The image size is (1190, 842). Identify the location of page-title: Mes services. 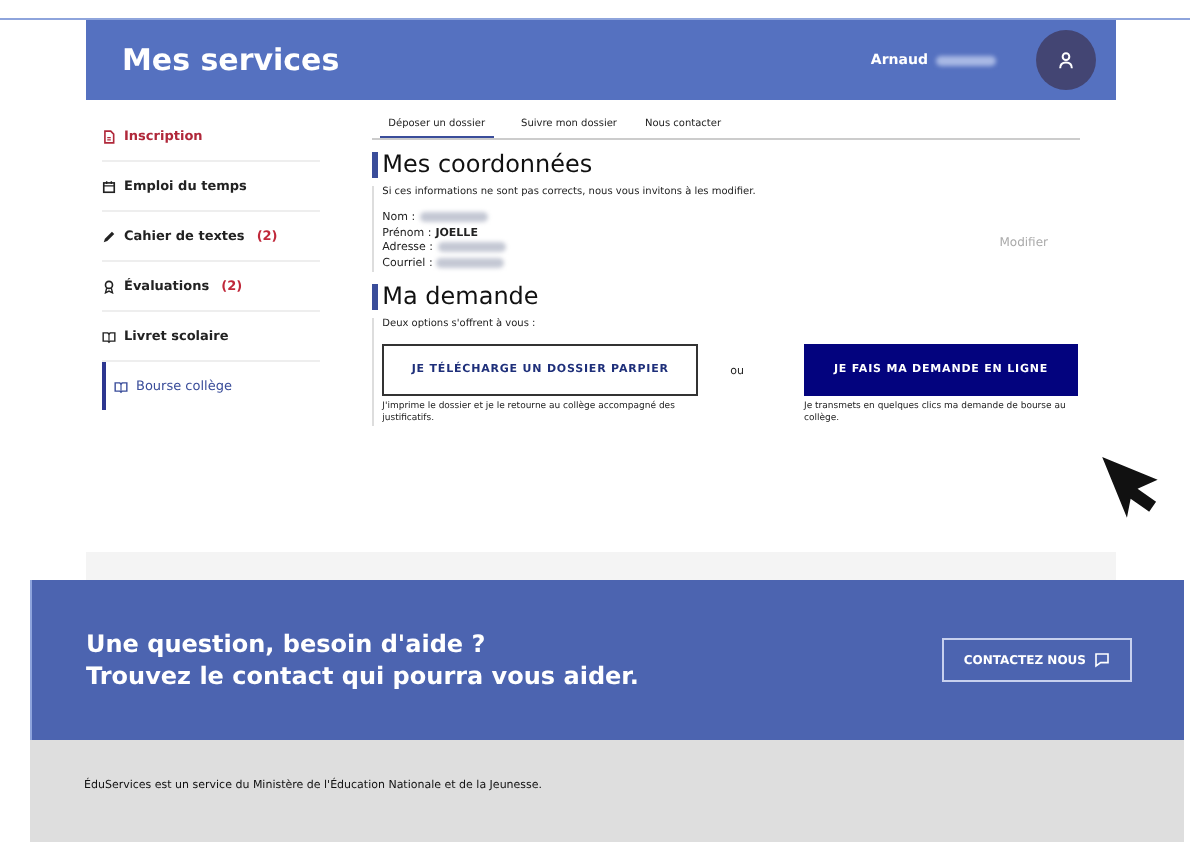
(231, 60).